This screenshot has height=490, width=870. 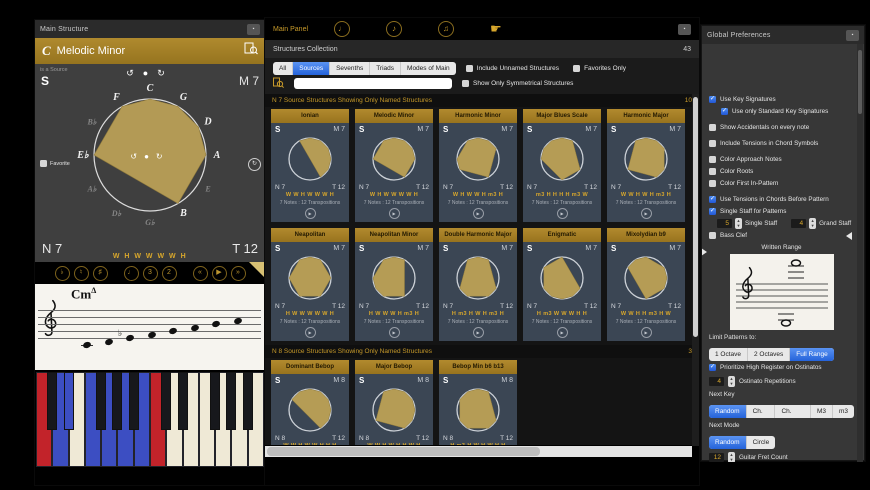 I want to click on note-label-F: F, so click(x=116, y=97).